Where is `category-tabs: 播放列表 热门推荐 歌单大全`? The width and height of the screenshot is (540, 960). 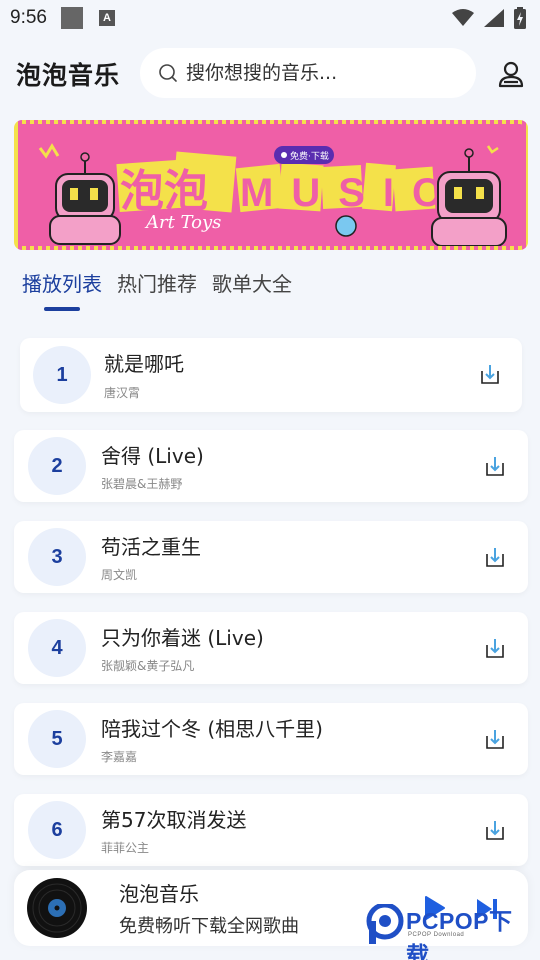
category-tabs: 播放列表 热门推荐 歌单大全 is located at coordinates (157, 289).